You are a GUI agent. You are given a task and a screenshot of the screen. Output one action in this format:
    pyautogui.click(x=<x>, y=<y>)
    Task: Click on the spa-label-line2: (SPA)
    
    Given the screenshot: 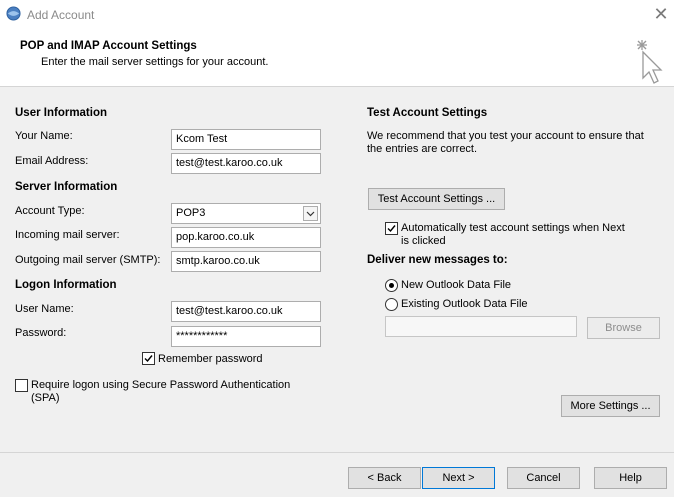 What is the action you would take?
    pyautogui.click(x=45, y=398)
    